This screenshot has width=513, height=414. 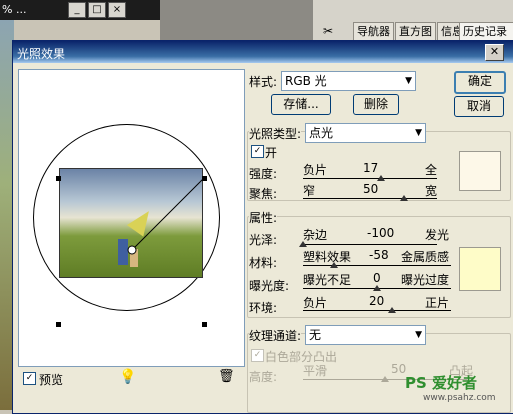 I want to click on material-slider-thumb, so click(x=334, y=265).